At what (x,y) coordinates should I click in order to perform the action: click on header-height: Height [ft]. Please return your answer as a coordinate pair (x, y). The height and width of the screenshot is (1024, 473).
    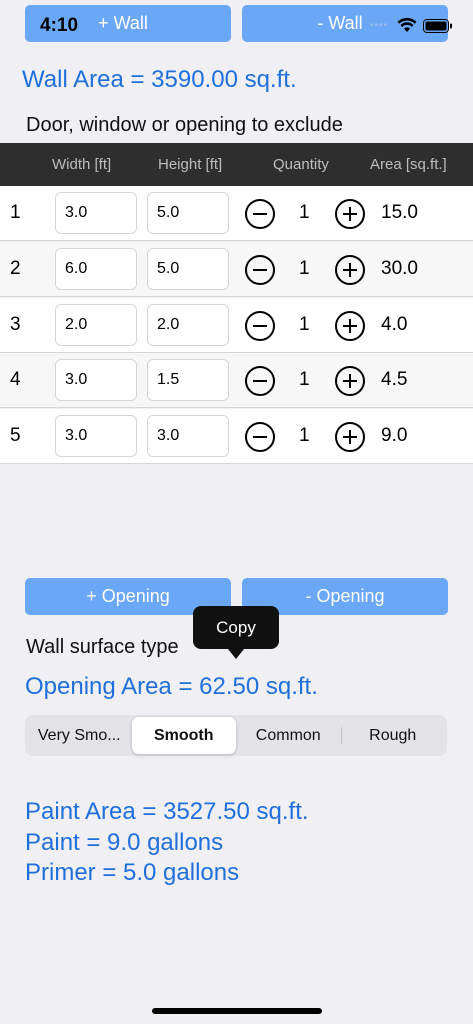
    Looking at the image, I should click on (190, 164).